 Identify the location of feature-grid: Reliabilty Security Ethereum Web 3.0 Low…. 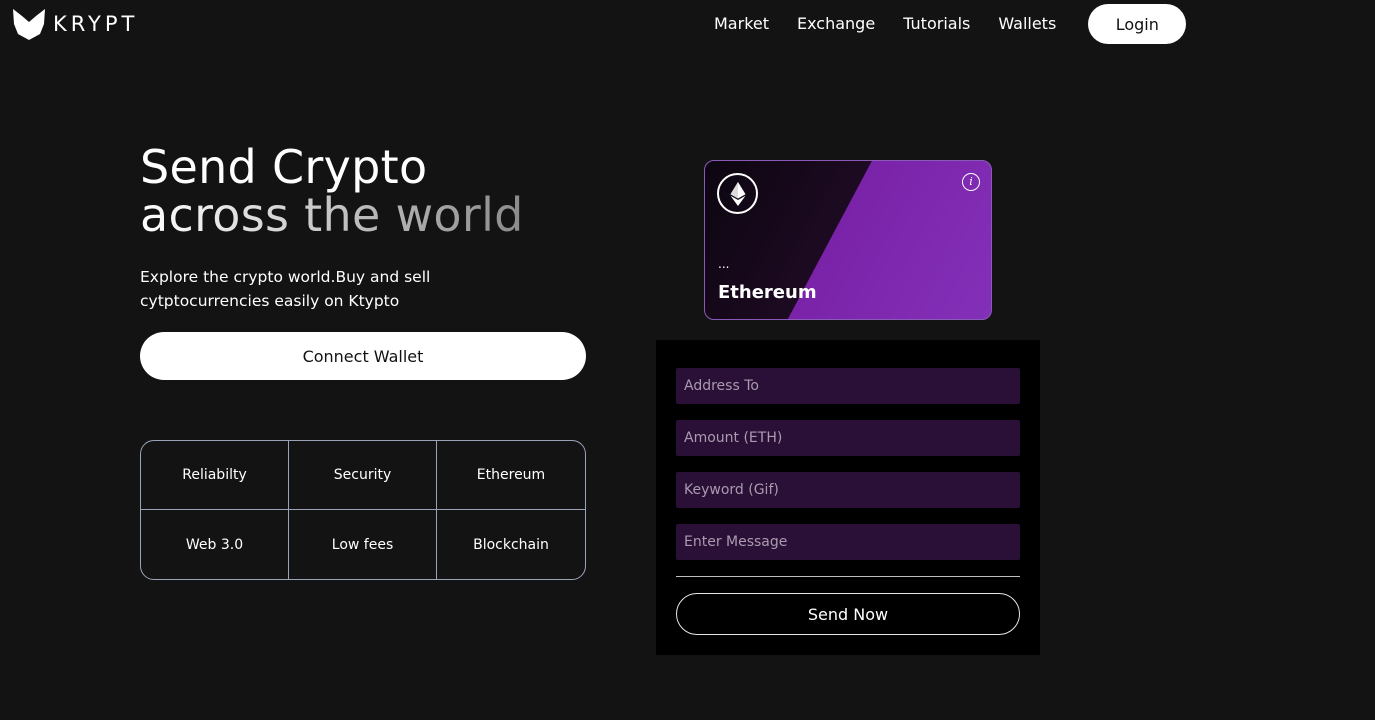
(363, 510).